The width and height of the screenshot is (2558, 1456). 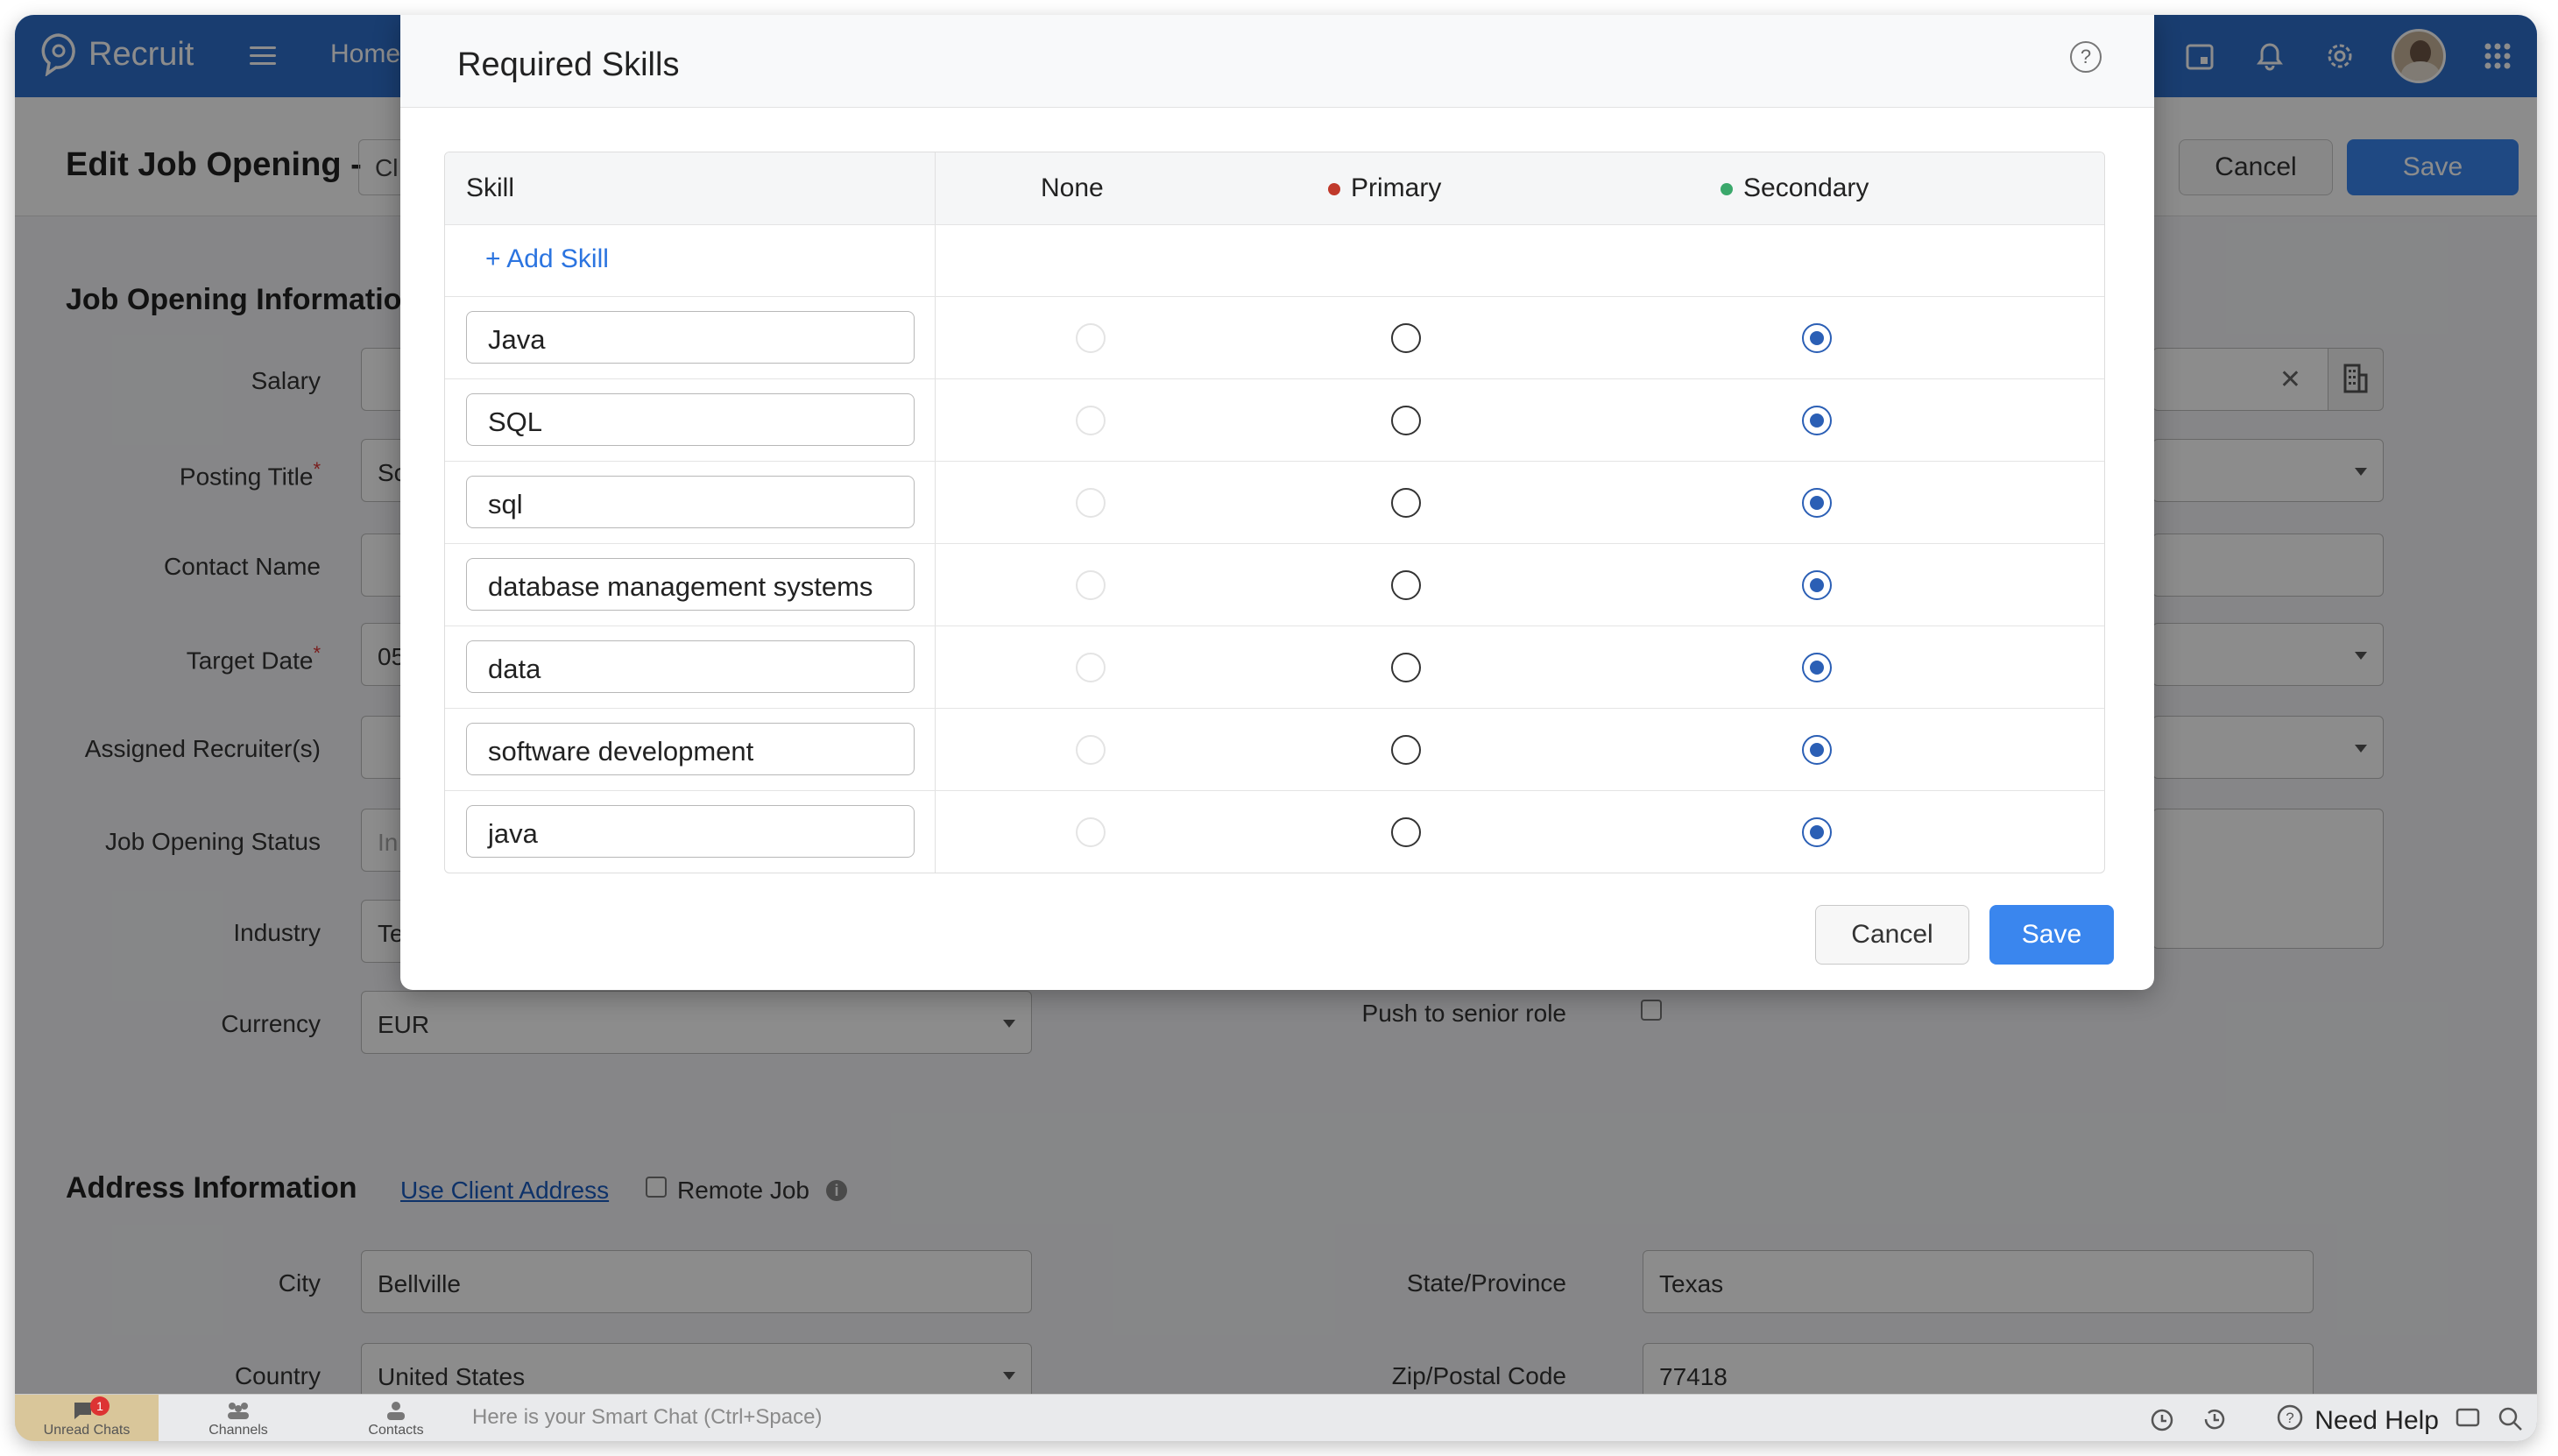 What do you see at coordinates (2468, 1420) in the screenshot?
I see `feedback-icon` at bounding box center [2468, 1420].